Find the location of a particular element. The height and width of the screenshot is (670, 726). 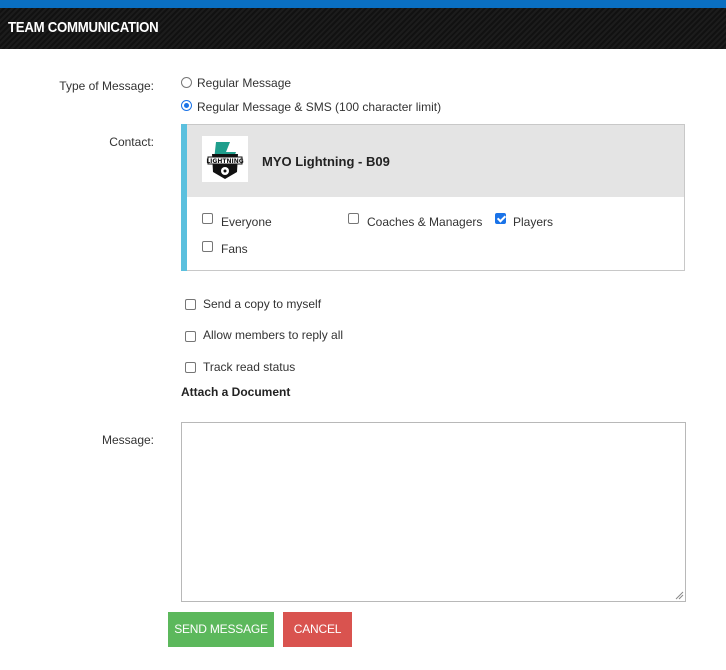

page-title: TEAM COMMUNICATION is located at coordinates (83, 27).